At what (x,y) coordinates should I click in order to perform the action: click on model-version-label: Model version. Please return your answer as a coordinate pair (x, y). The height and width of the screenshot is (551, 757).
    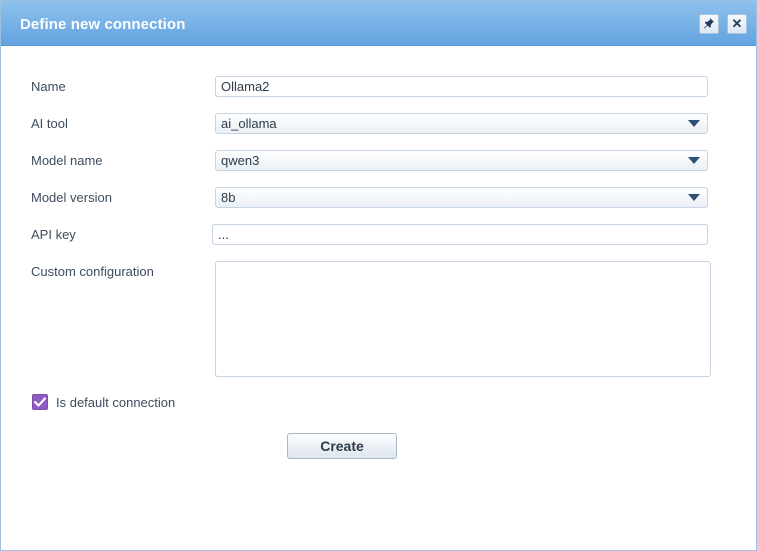
    Looking at the image, I should click on (71, 197).